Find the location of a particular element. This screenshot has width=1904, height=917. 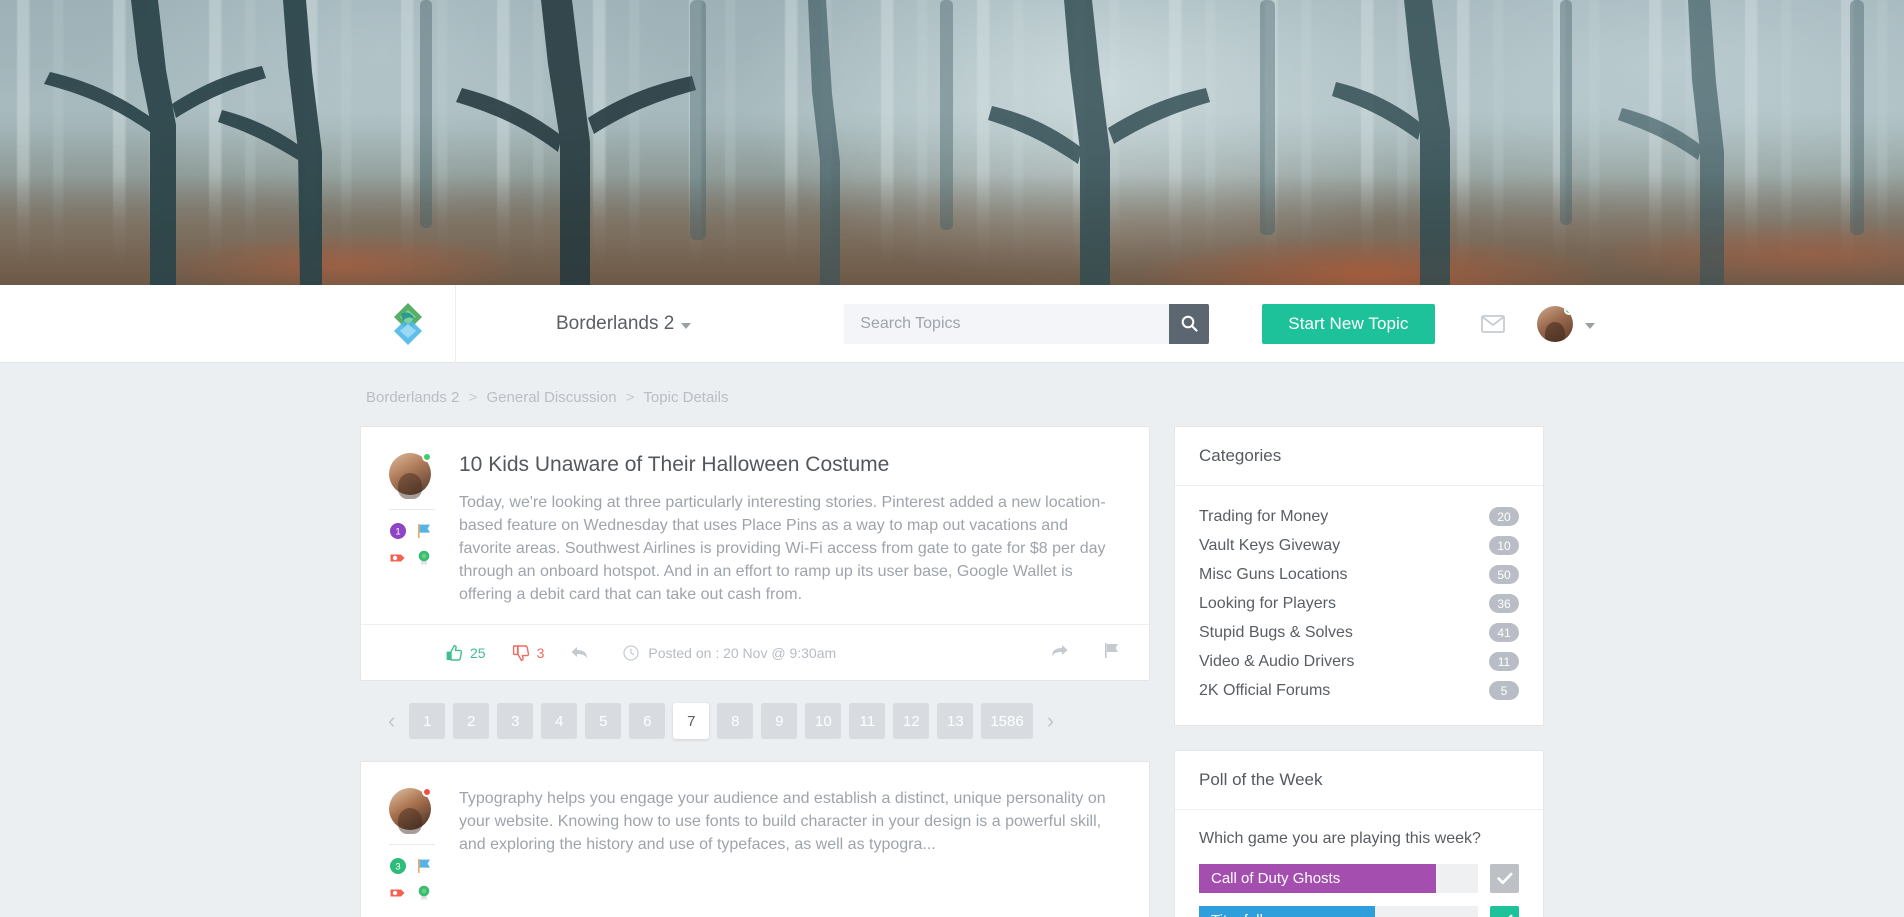

pagination-page-5: 5 is located at coordinates (603, 721).